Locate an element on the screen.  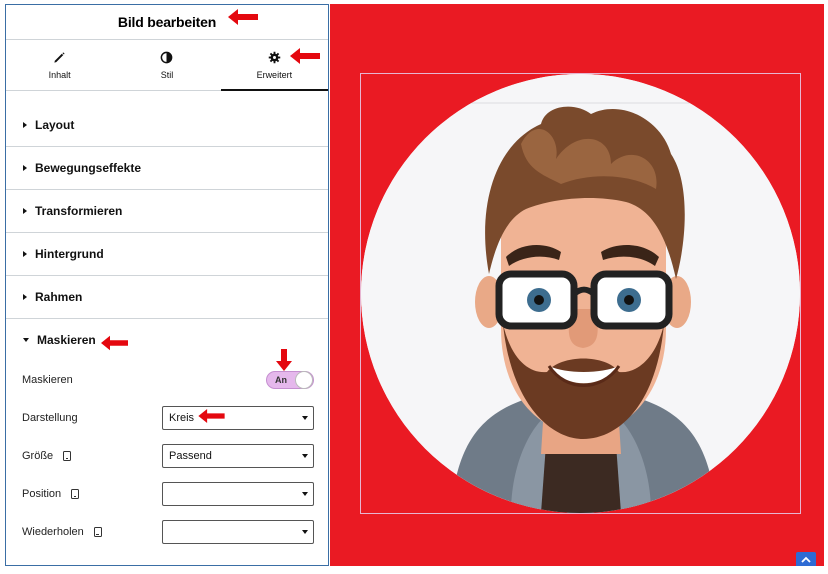
section-title: Maskieren is located at coordinates (66, 340).